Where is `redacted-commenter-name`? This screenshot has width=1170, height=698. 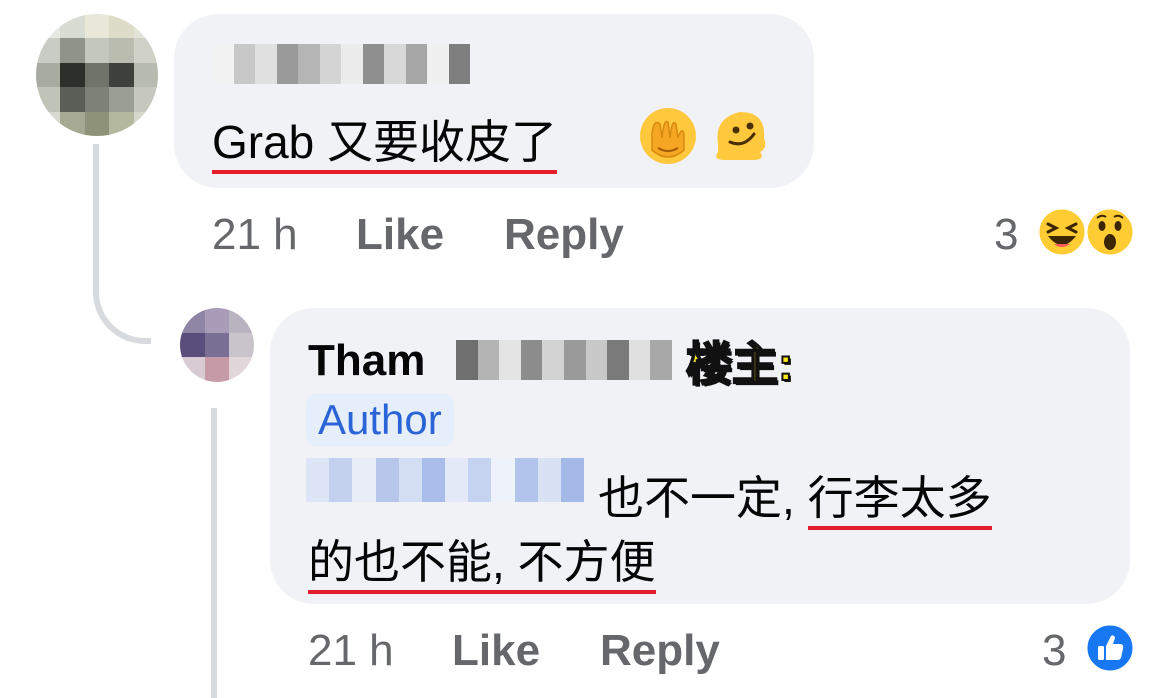
redacted-commenter-name is located at coordinates (341, 64).